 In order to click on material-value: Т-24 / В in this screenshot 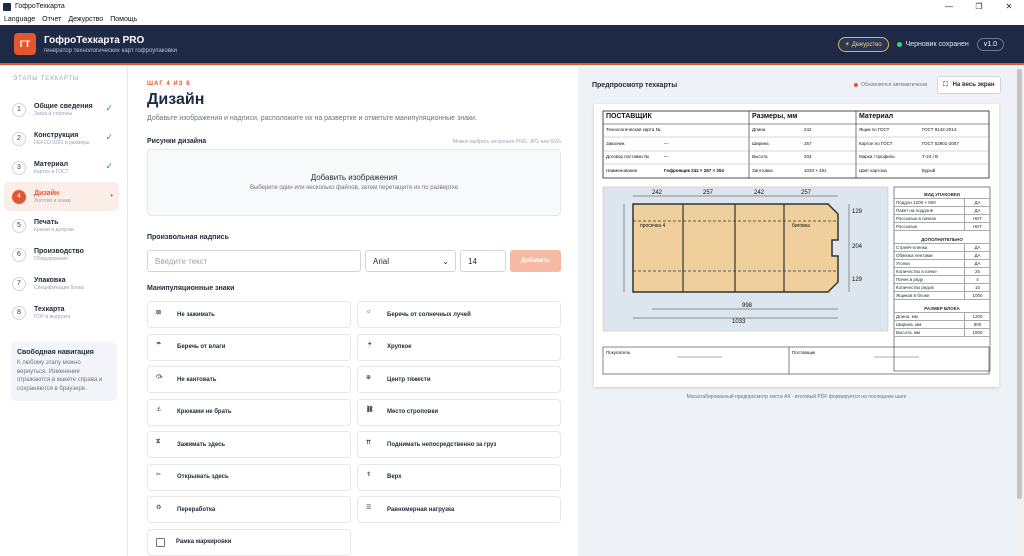, I will do `click(930, 156)`.